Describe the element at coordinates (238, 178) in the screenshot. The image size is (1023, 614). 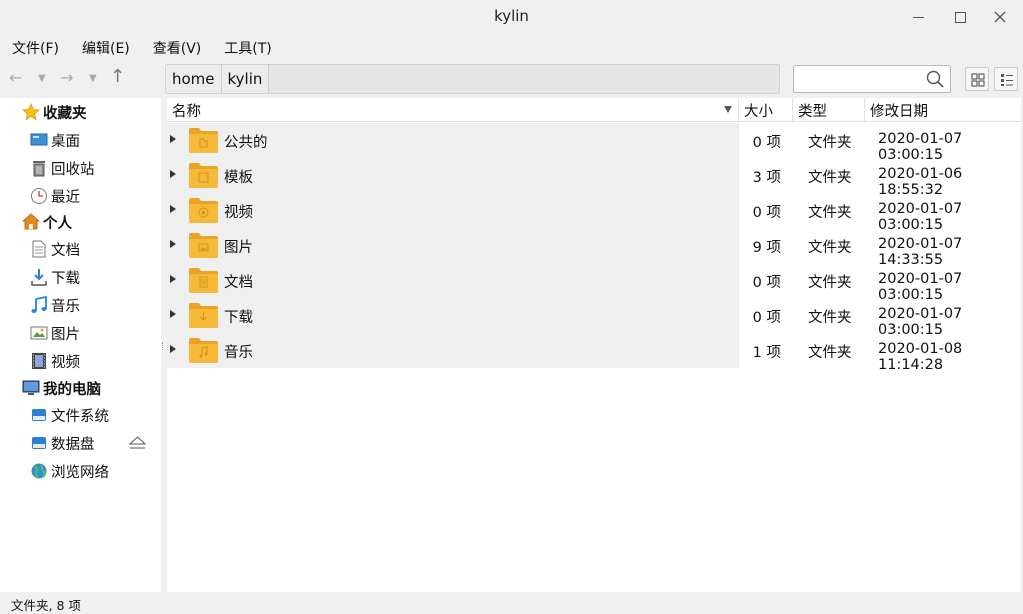
I see `file-name: 模板` at that location.